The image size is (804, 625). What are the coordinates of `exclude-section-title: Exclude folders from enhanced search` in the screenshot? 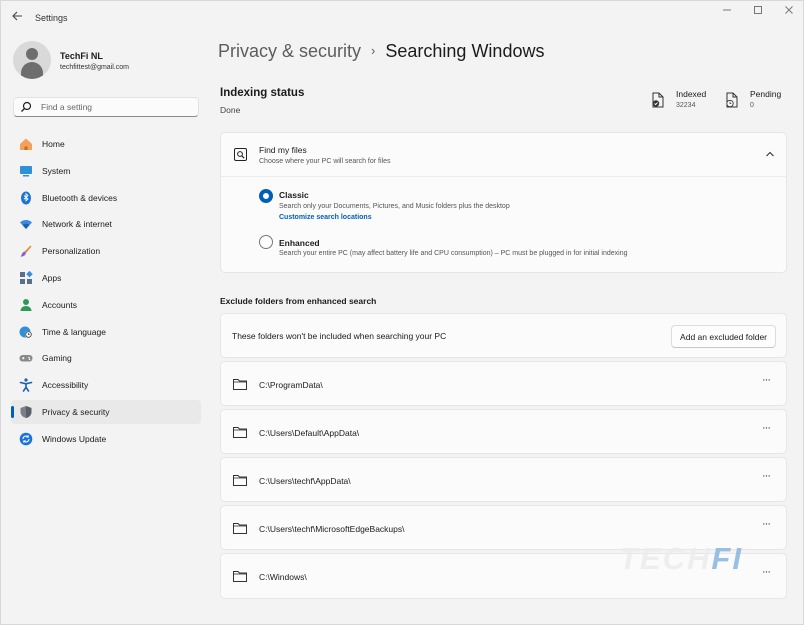 It's located at (298, 301).